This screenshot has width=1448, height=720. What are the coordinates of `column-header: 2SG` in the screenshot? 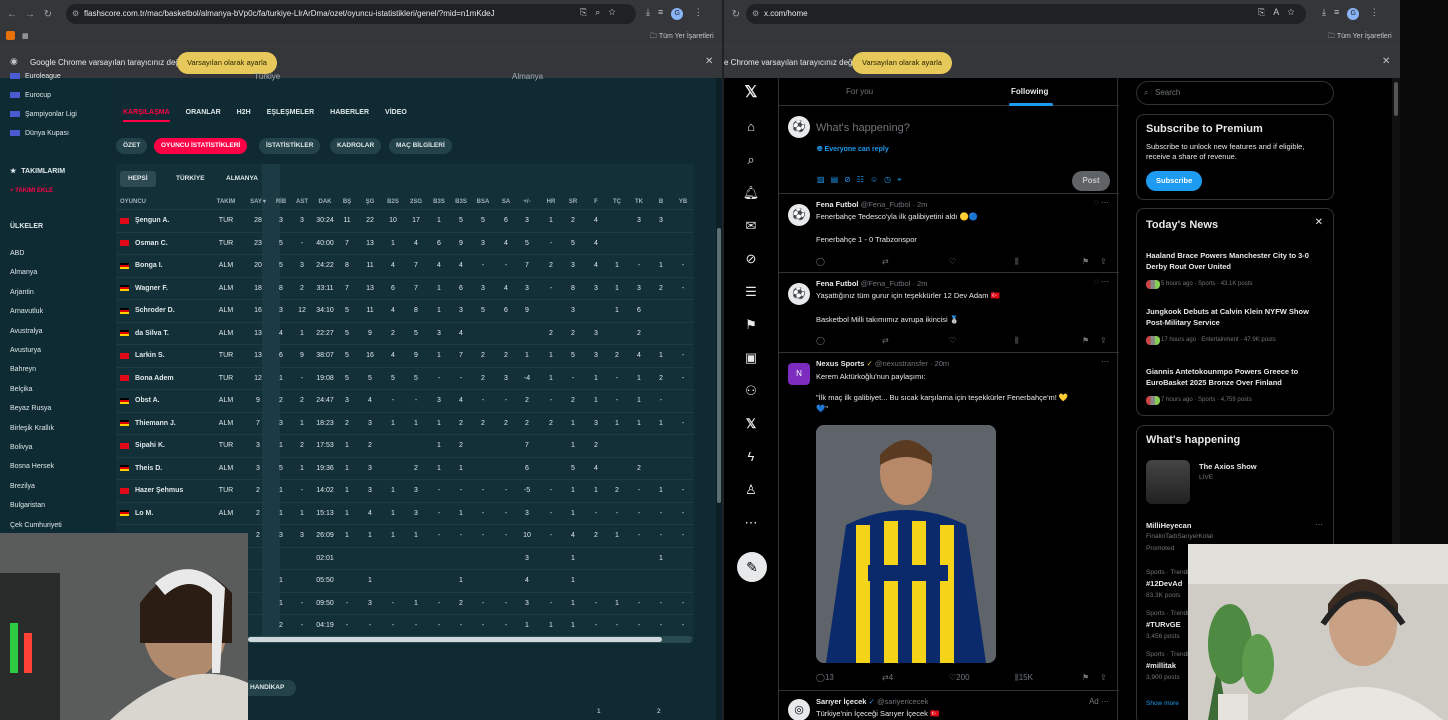 It's located at (416, 201).